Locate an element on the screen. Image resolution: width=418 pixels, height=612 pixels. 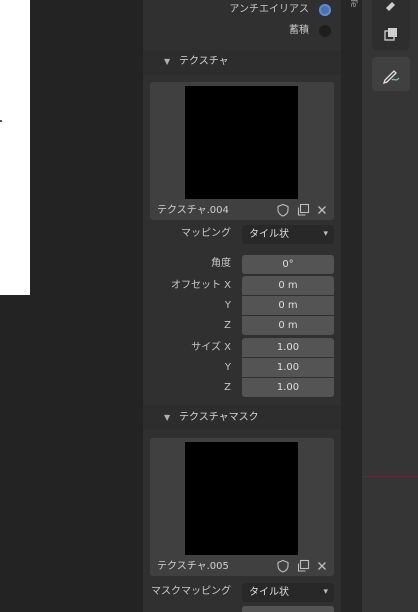
accumulate-toggle is located at coordinates (325, 31).